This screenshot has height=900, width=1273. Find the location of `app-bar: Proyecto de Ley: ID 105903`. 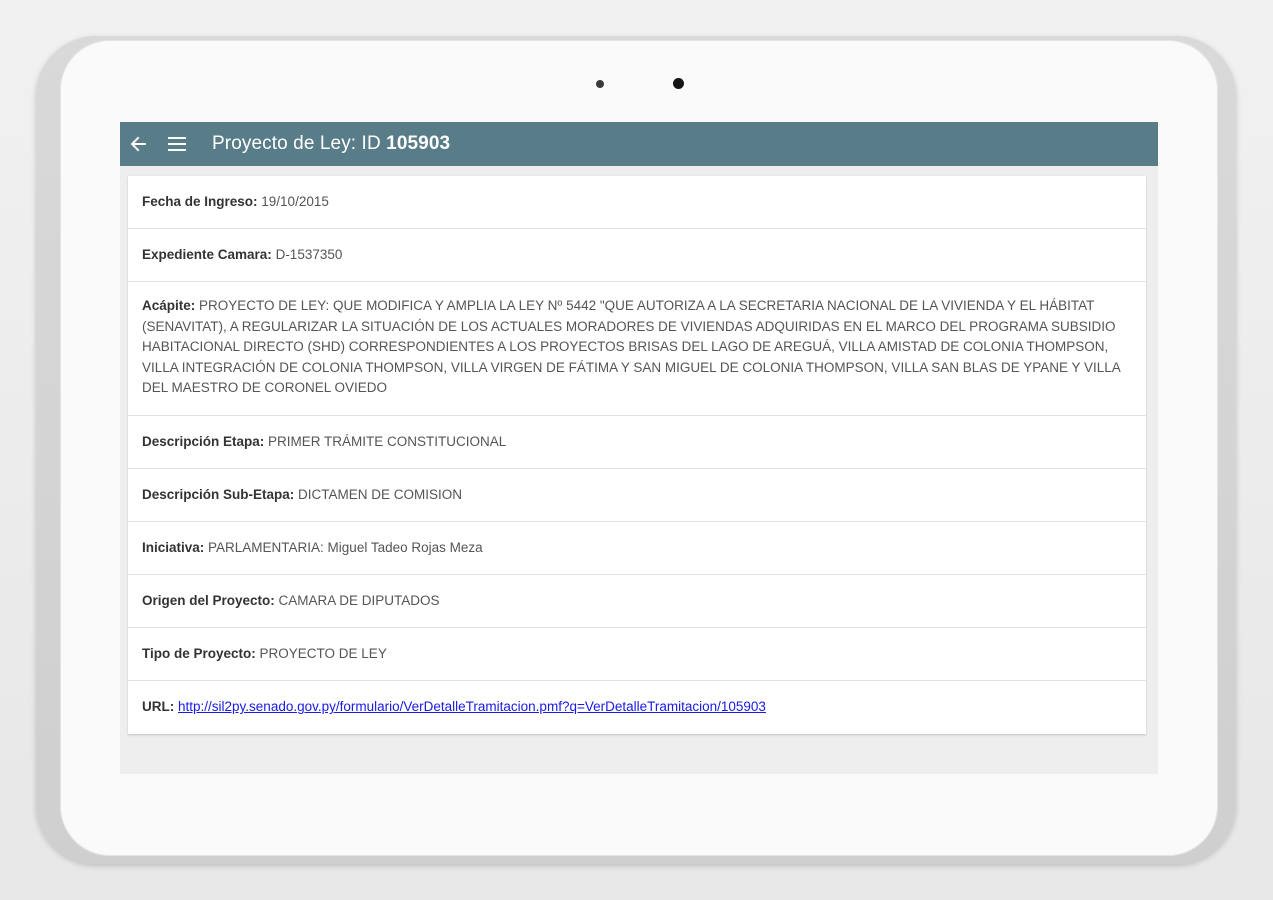

app-bar: Proyecto de Ley: ID 105903 is located at coordinates (639, 144).